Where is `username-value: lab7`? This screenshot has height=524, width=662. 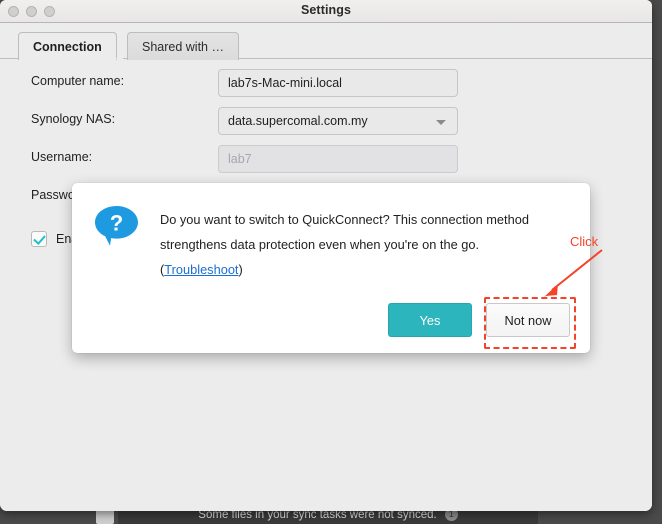 username-value: lab7 is located at coordinates (240, 159).